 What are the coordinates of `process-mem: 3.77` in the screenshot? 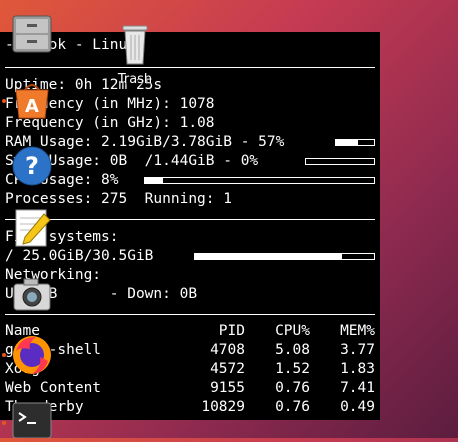 It's located at (357, 350).